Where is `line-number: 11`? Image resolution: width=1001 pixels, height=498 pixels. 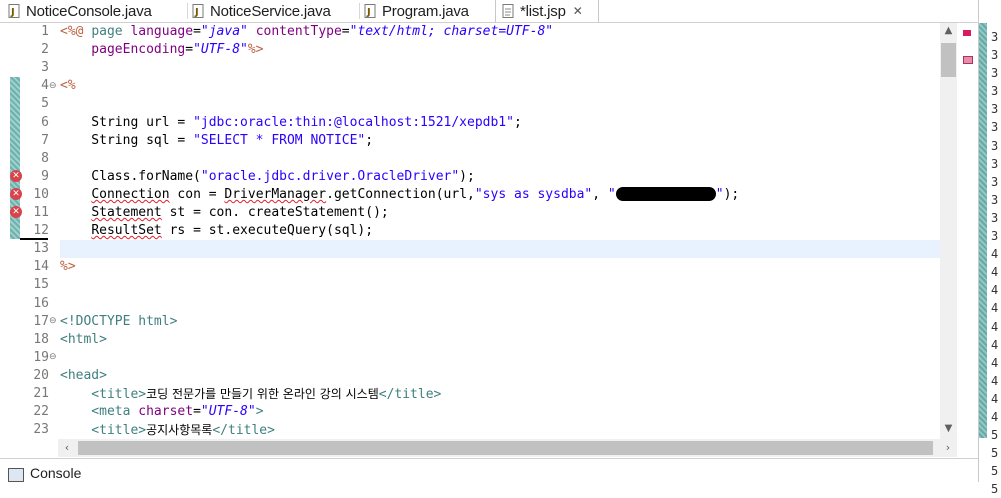 line-number: 11 is located at coordinates (41, 212).